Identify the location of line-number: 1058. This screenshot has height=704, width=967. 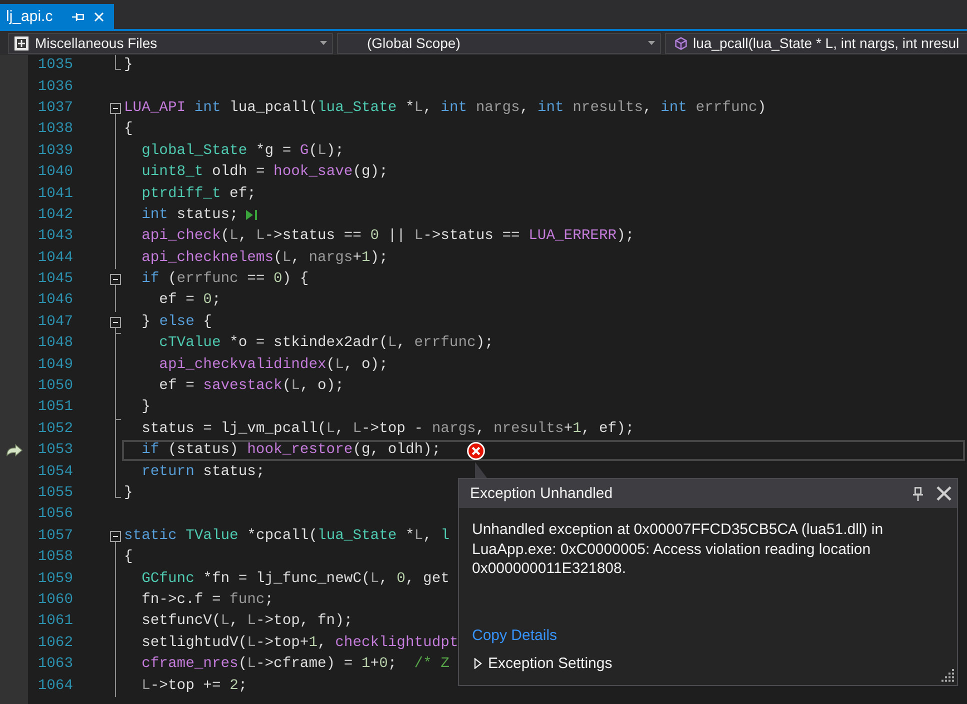
(55, 557).